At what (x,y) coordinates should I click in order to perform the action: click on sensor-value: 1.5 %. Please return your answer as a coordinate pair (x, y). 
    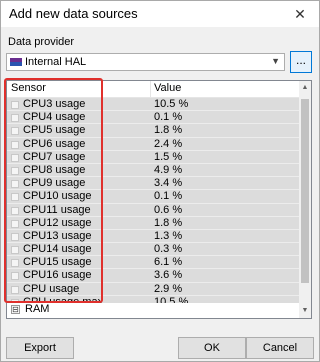
    Looking at the image, I should click on (168, 156).